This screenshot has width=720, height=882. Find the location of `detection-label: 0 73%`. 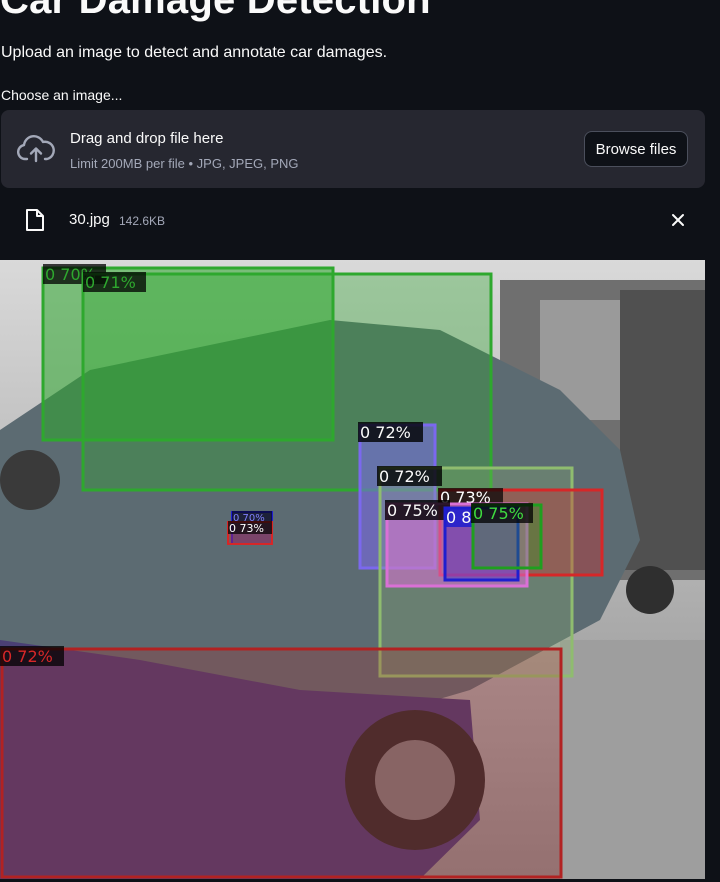

detection-label: 0 73% is located at coordinates (246, 528).